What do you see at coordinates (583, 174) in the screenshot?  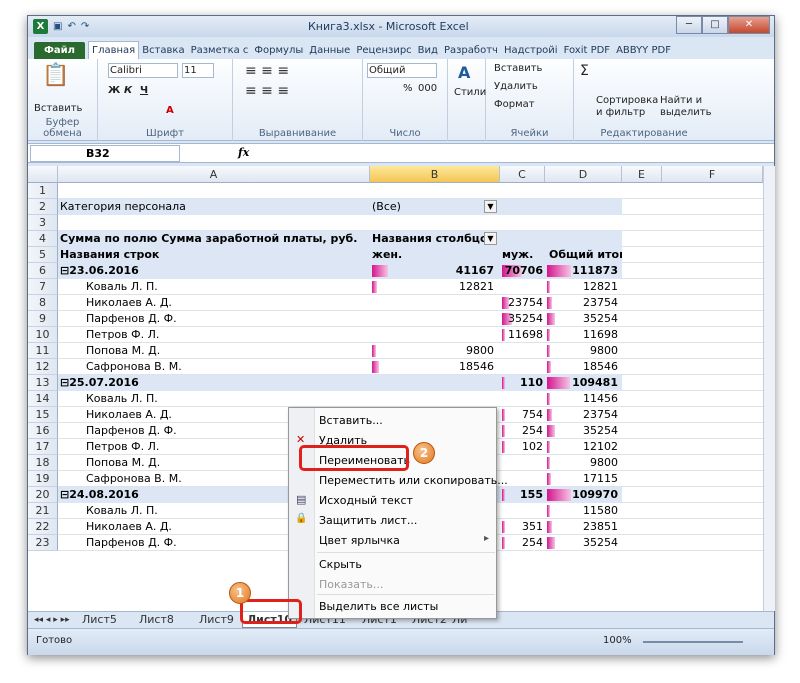 I see `column-header: D` at bounding box center [583, 174].